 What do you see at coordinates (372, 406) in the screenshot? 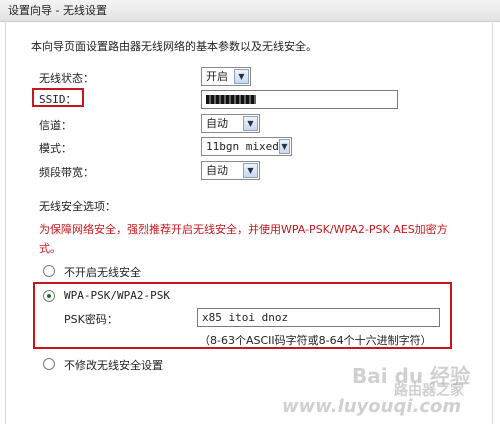
I see `url-watermark: www.luyouqi.com` at bounding box center [372, 406].